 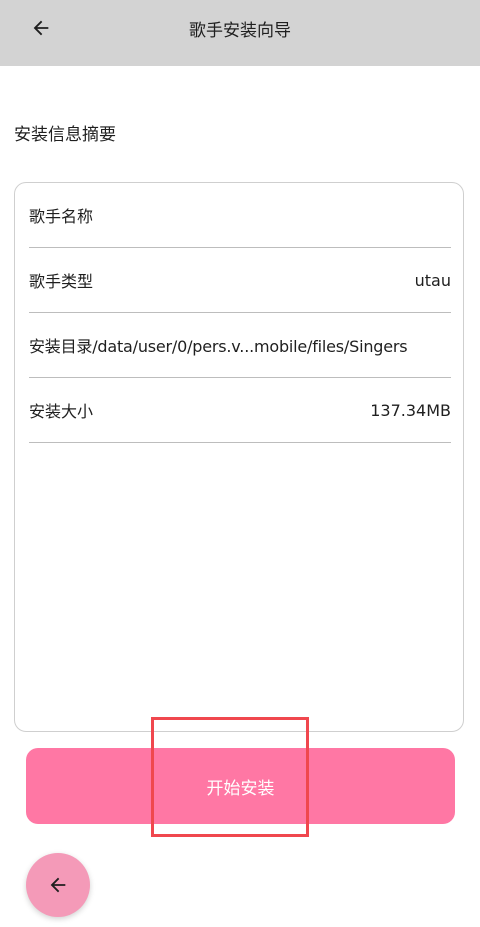 What do you see at coordinates (240, 786) in the screenshot?
I see `start-install-button: 开始安装` at bounding box center [240, 786].